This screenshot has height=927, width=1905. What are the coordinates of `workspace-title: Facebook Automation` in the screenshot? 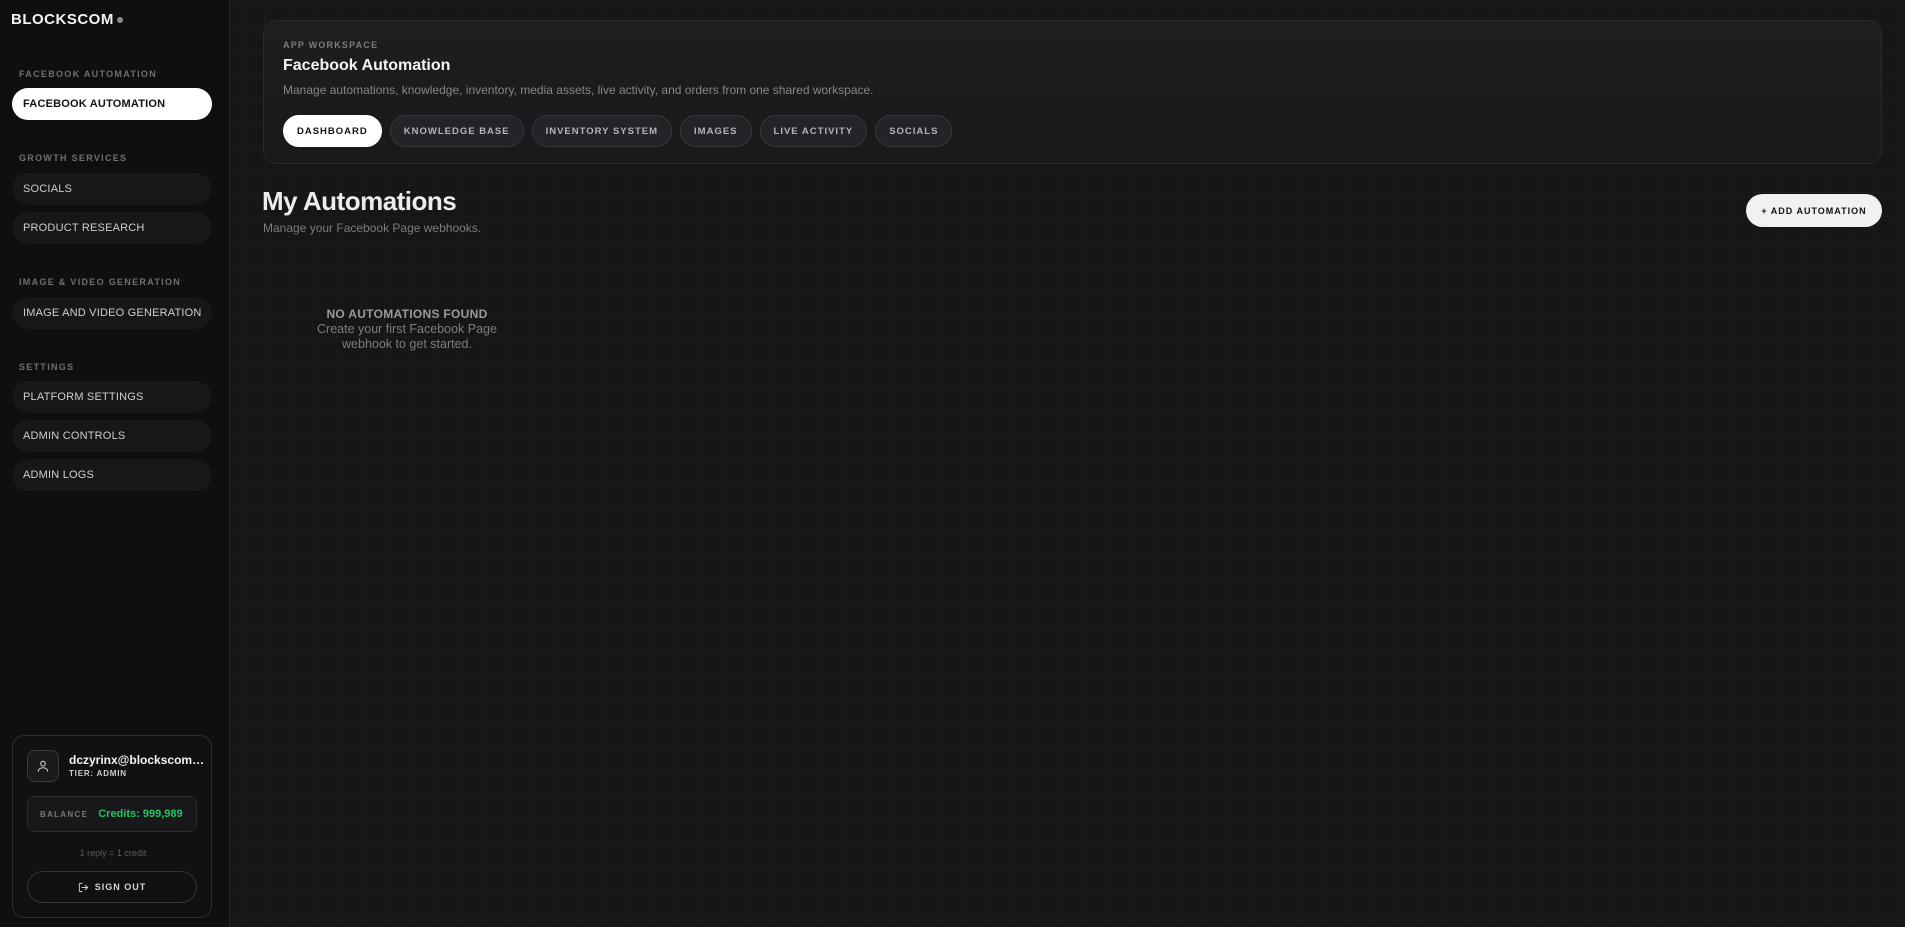 It's located at (367, 65).